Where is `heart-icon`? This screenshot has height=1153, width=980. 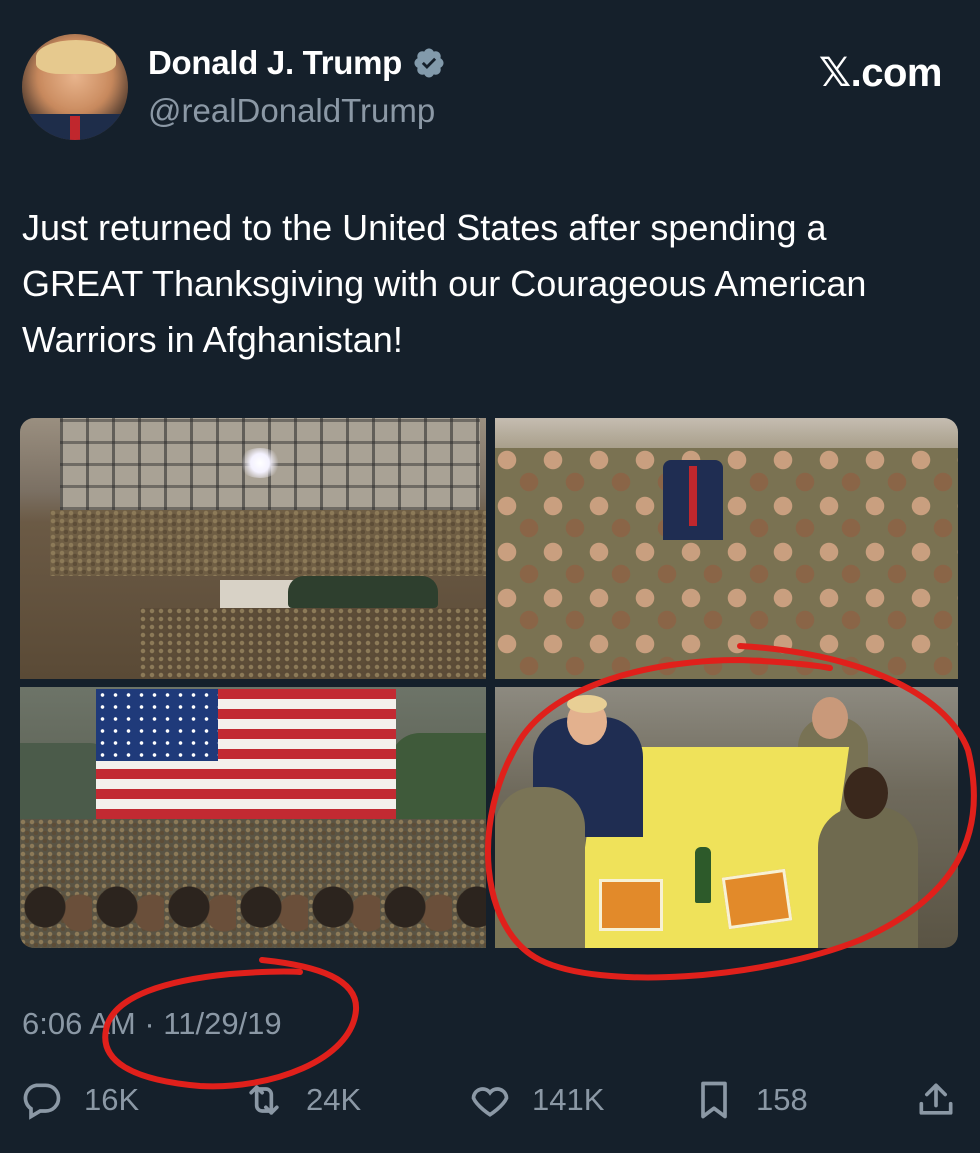 heart-icon is located at coordinates (490, 1102).